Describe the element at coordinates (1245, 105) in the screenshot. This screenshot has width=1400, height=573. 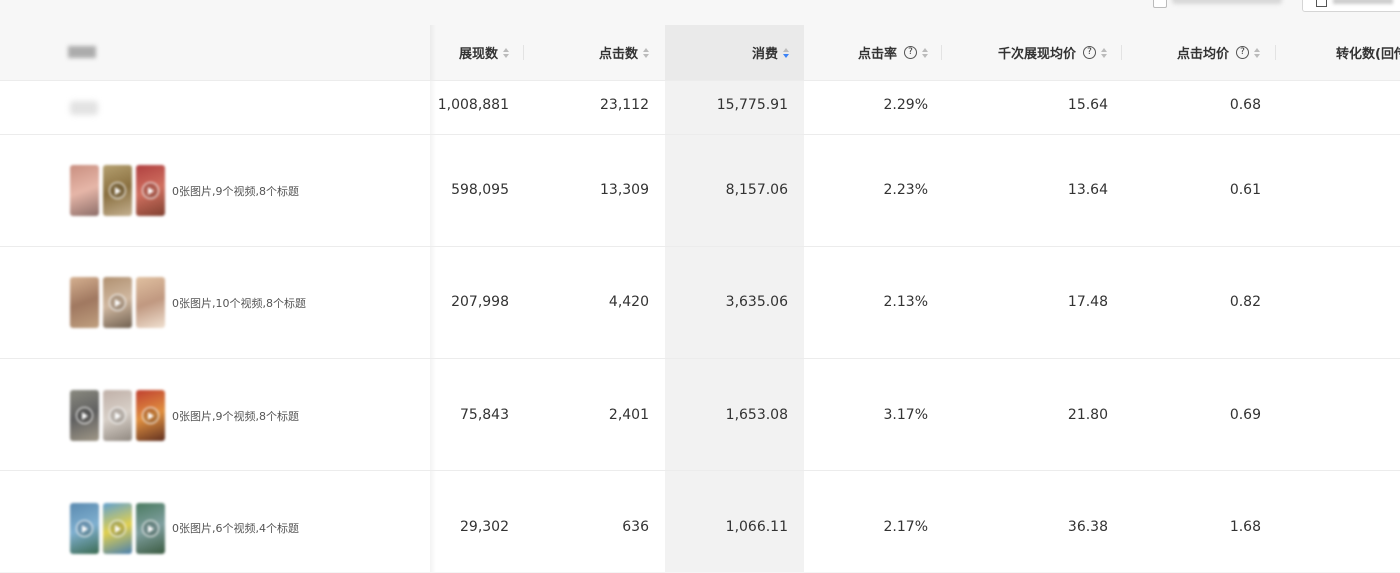
I see `summary-cpc: 0.68` at that location.